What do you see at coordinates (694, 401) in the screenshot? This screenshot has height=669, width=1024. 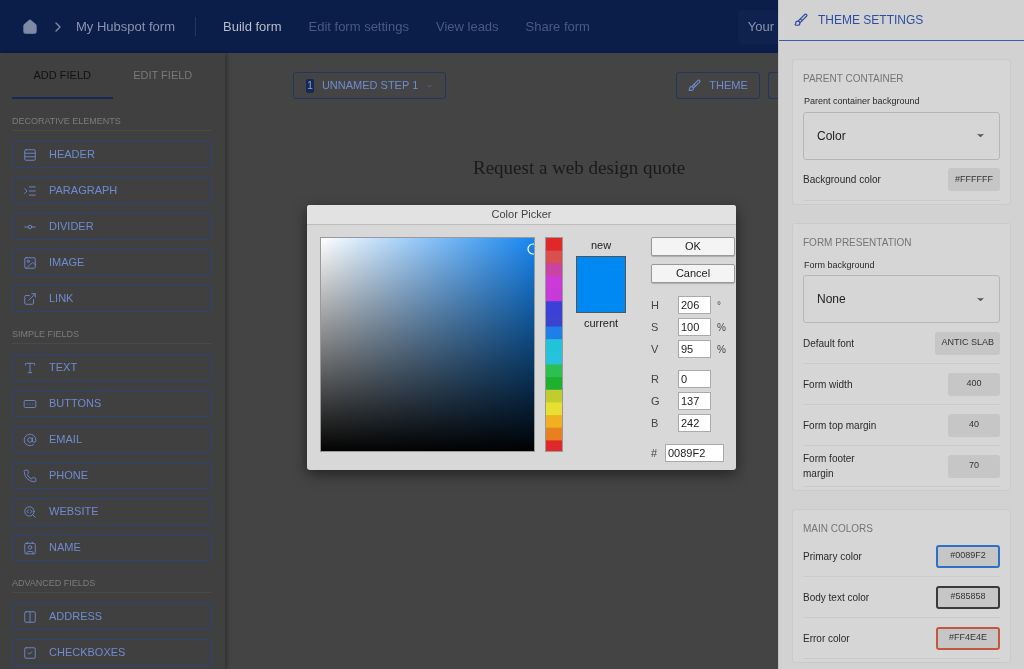 I see `channel-field: 137` at bounding box center [694, 401].